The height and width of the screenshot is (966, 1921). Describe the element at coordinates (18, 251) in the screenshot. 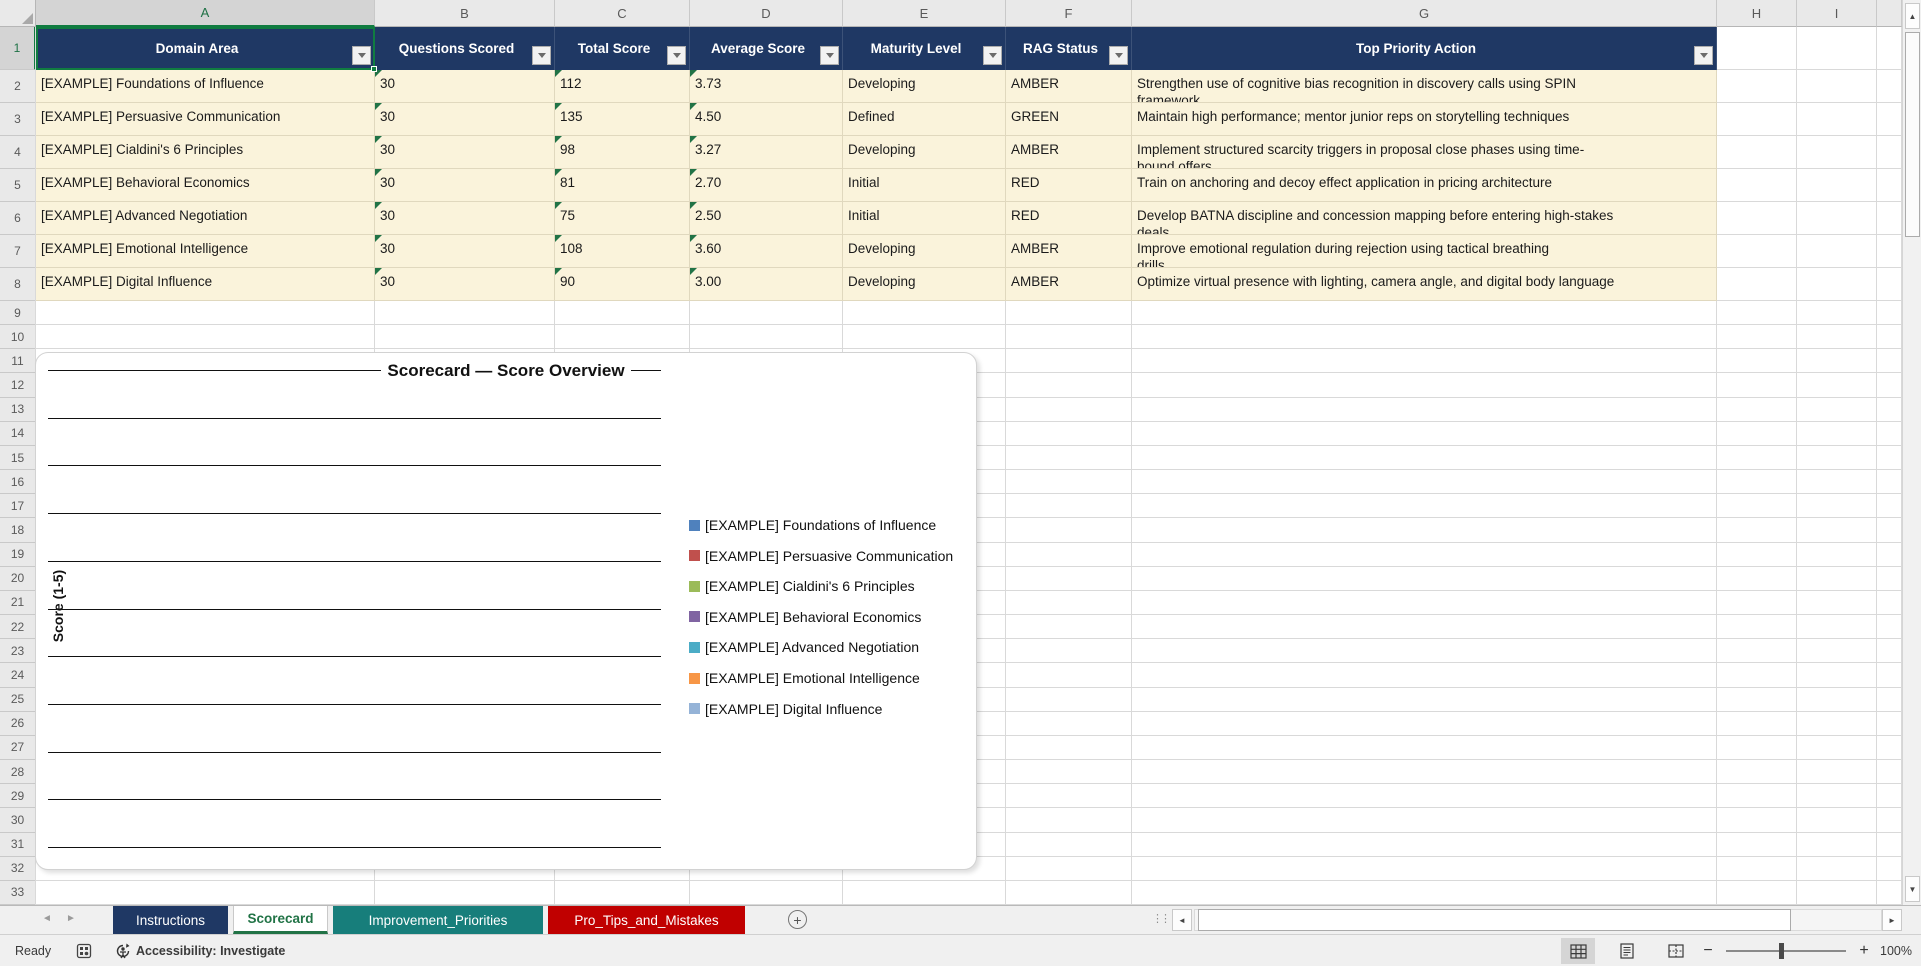

I see `row-header-7: 7` at that location.